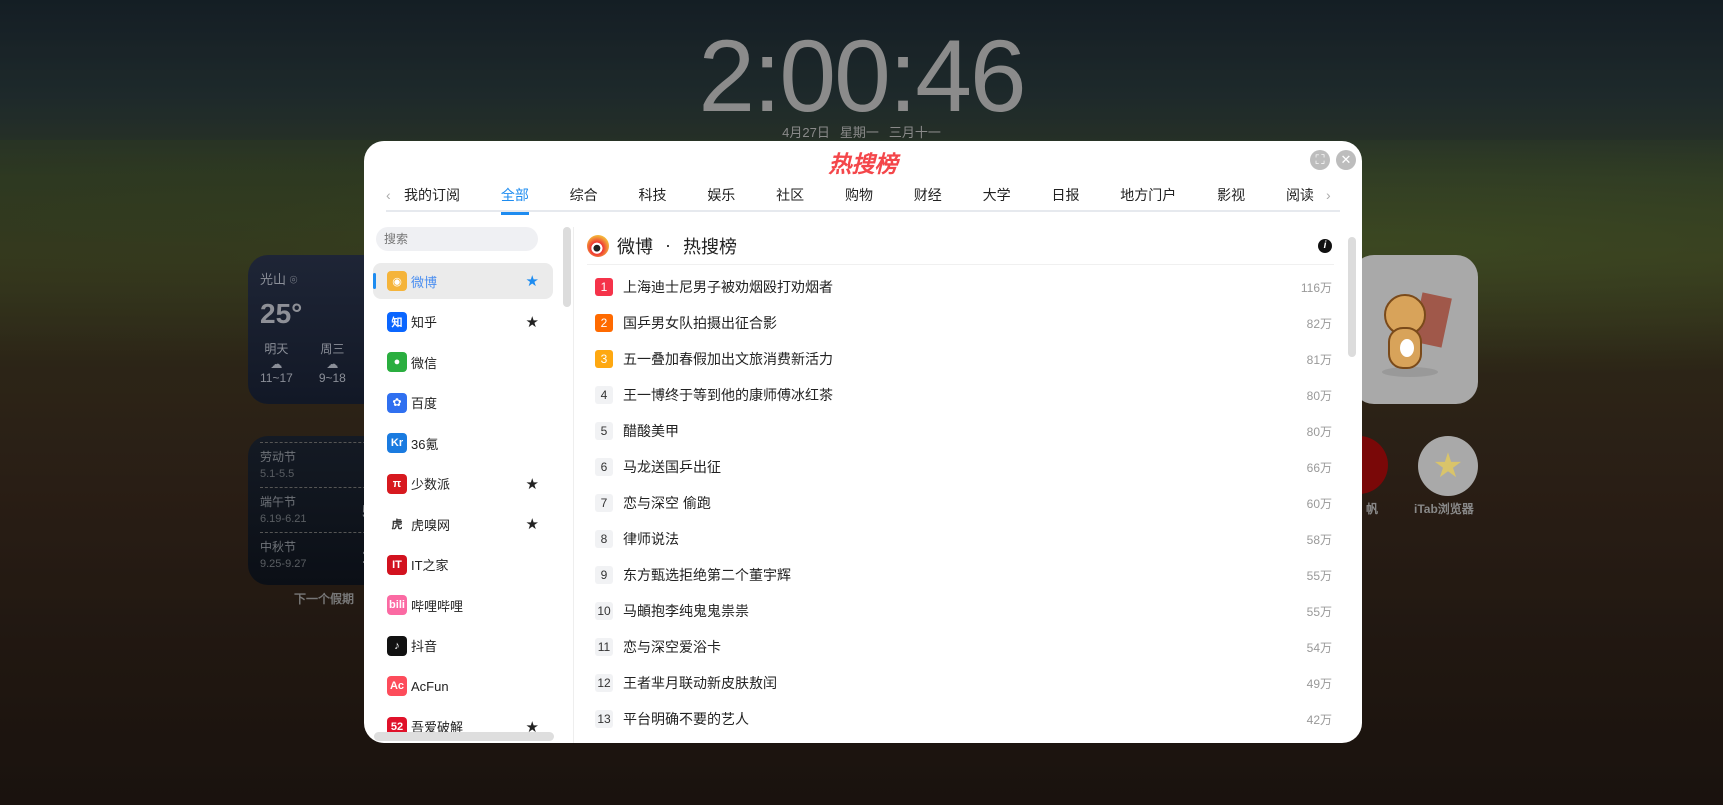 This screenshot has width=1723, height=805. I want to click on forecast-day: 周三 ☁ 9~18, so click(332, 362).